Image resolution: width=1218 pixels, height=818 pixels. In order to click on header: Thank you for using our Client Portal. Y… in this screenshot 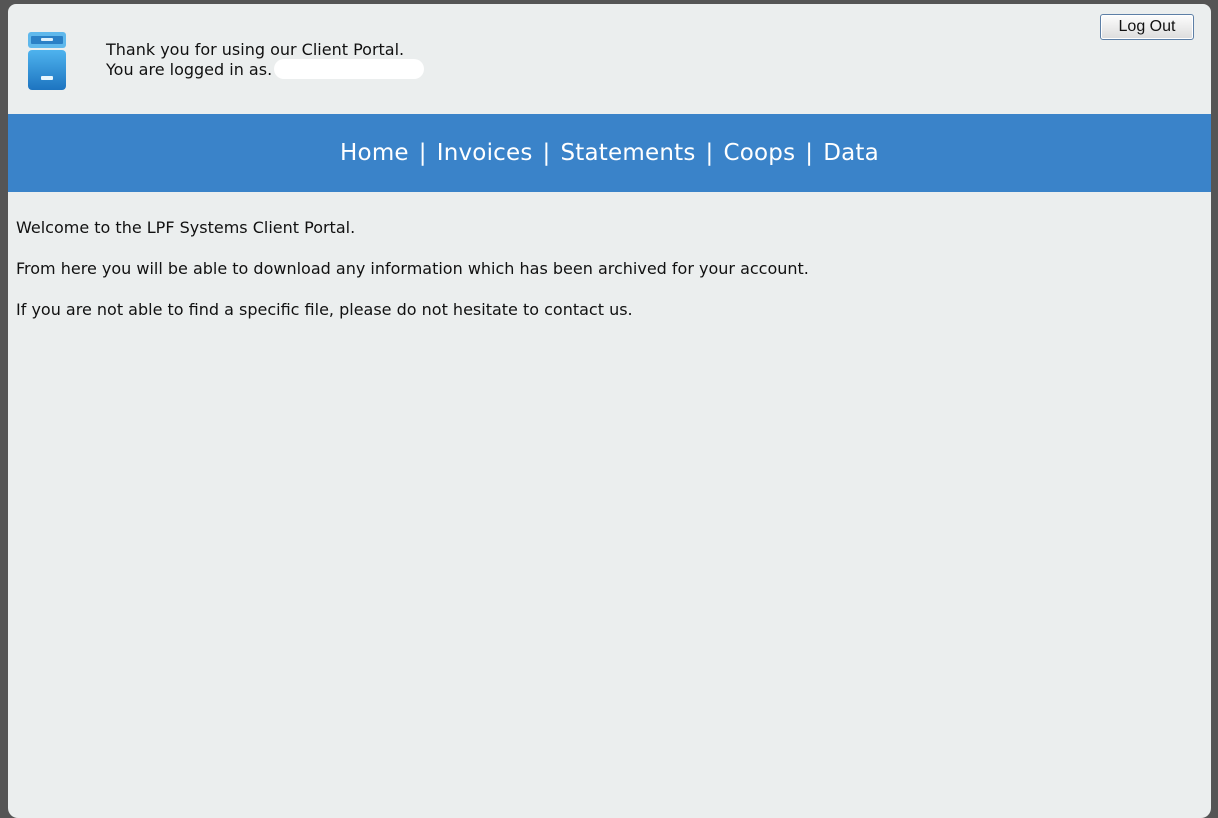, I will do `click(609, 59)`.